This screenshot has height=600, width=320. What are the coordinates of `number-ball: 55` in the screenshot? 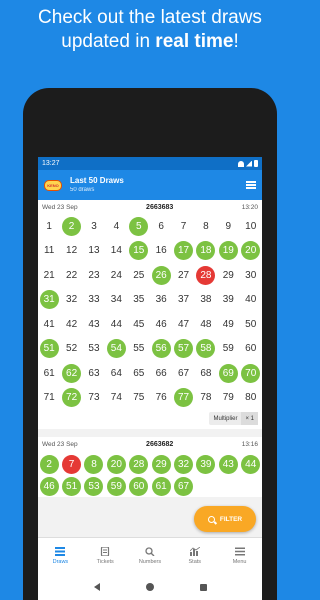 It's located at (139, 349).